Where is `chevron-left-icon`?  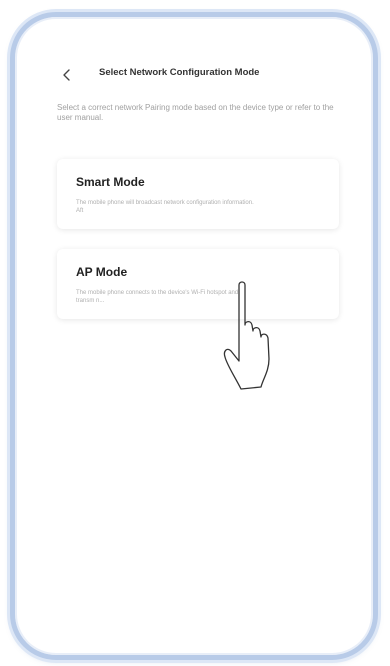
chevron-left-icon is located at coordinates (66, 75).